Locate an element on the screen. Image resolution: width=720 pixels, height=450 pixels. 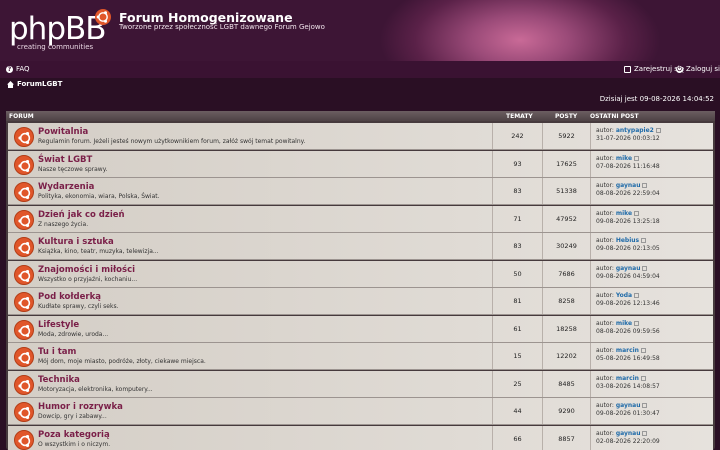
topics-count: 15 is located at coordinates (517, 356).